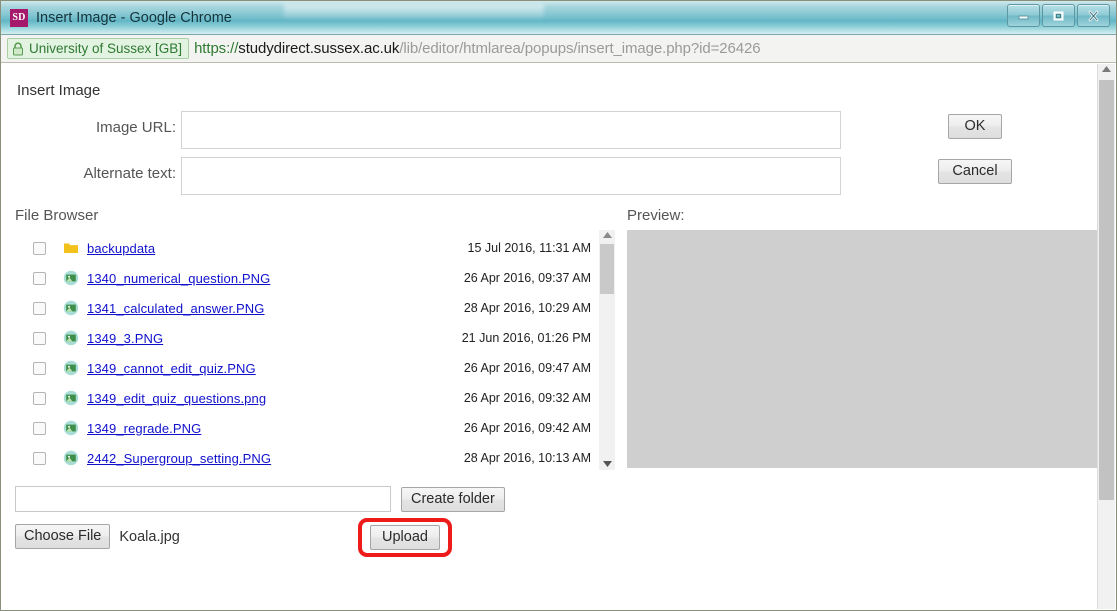 The image size is (1117, 611). Describe the element at coordinates (1106, 290) in the screenshot. I see `page-scroll-thumb` at that location.